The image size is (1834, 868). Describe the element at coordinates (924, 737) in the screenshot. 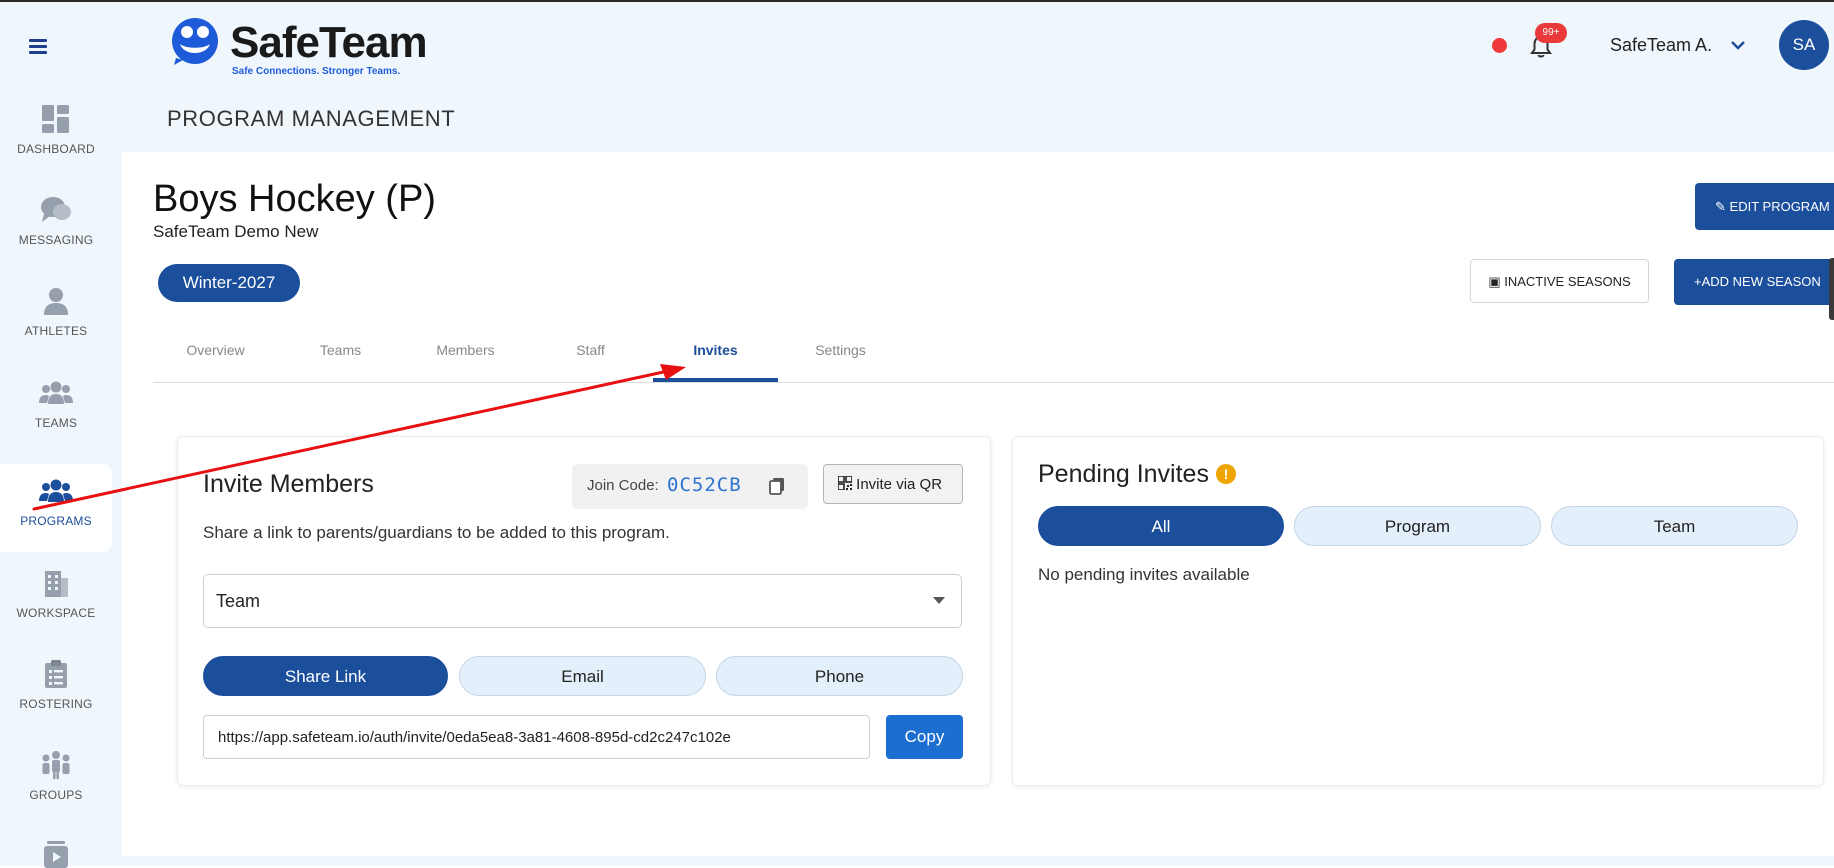

I see `copy-link-button: Copy` at that location.